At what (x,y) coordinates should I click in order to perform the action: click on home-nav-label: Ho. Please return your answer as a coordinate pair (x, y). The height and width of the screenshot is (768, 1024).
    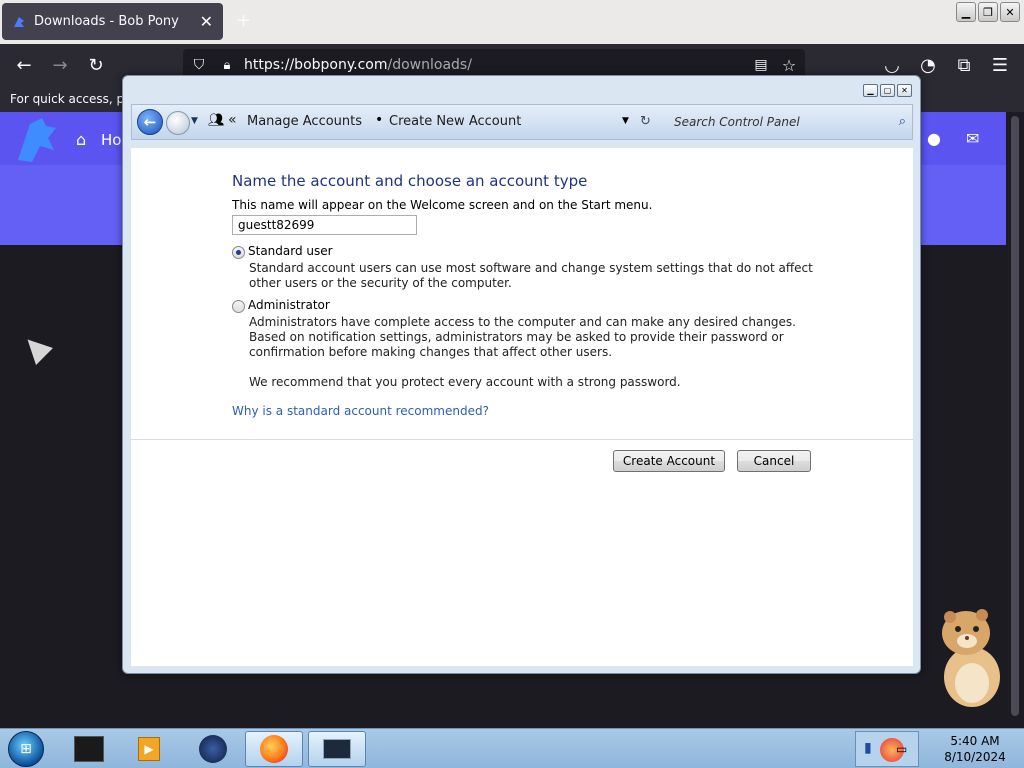
    Looking at the image, I should click on (111, 140).